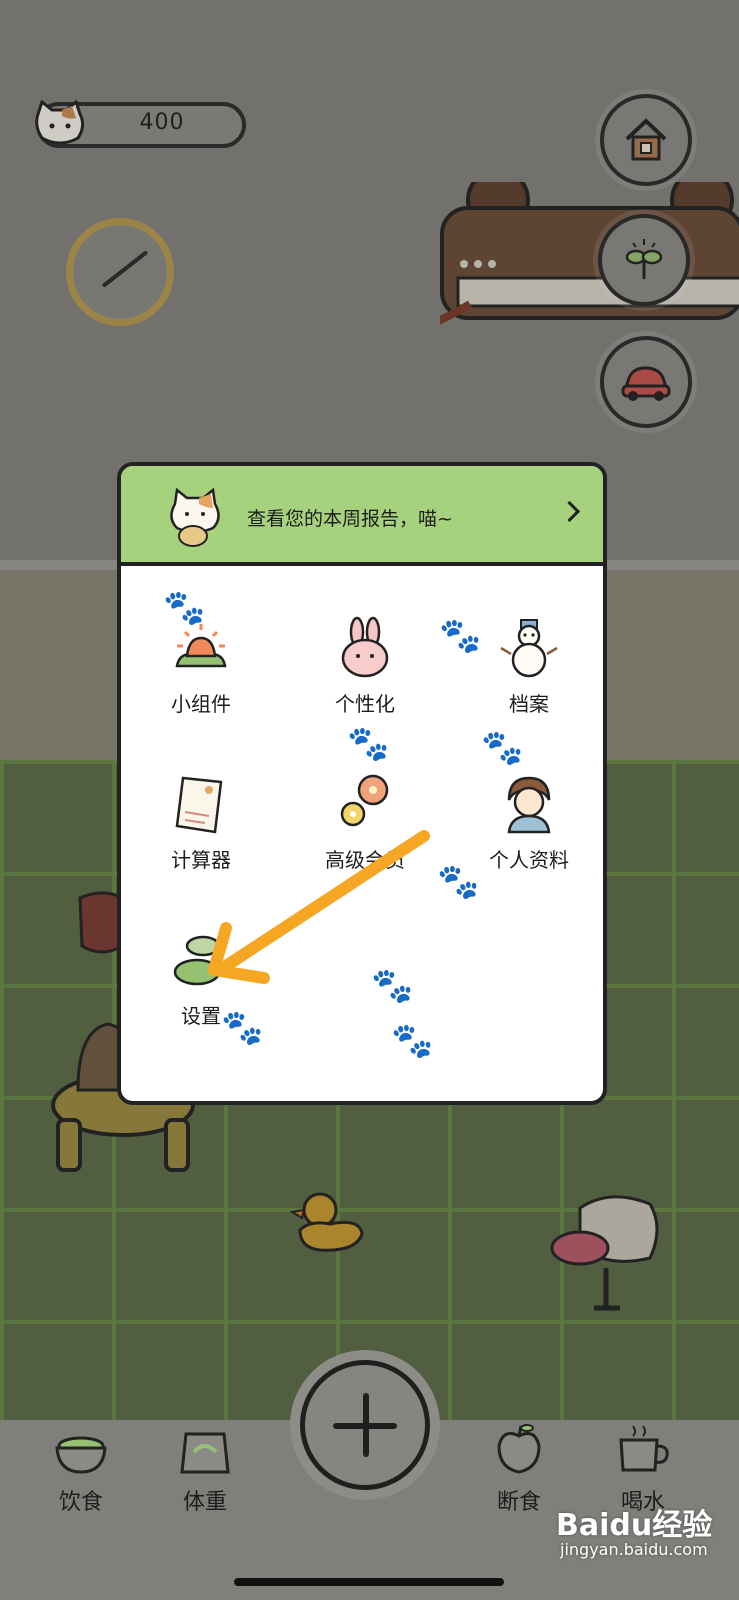 Image resolution: width=739 pixels, height=1600 pixels. I want to click on tab-label: 体重, so click(204, 1502).